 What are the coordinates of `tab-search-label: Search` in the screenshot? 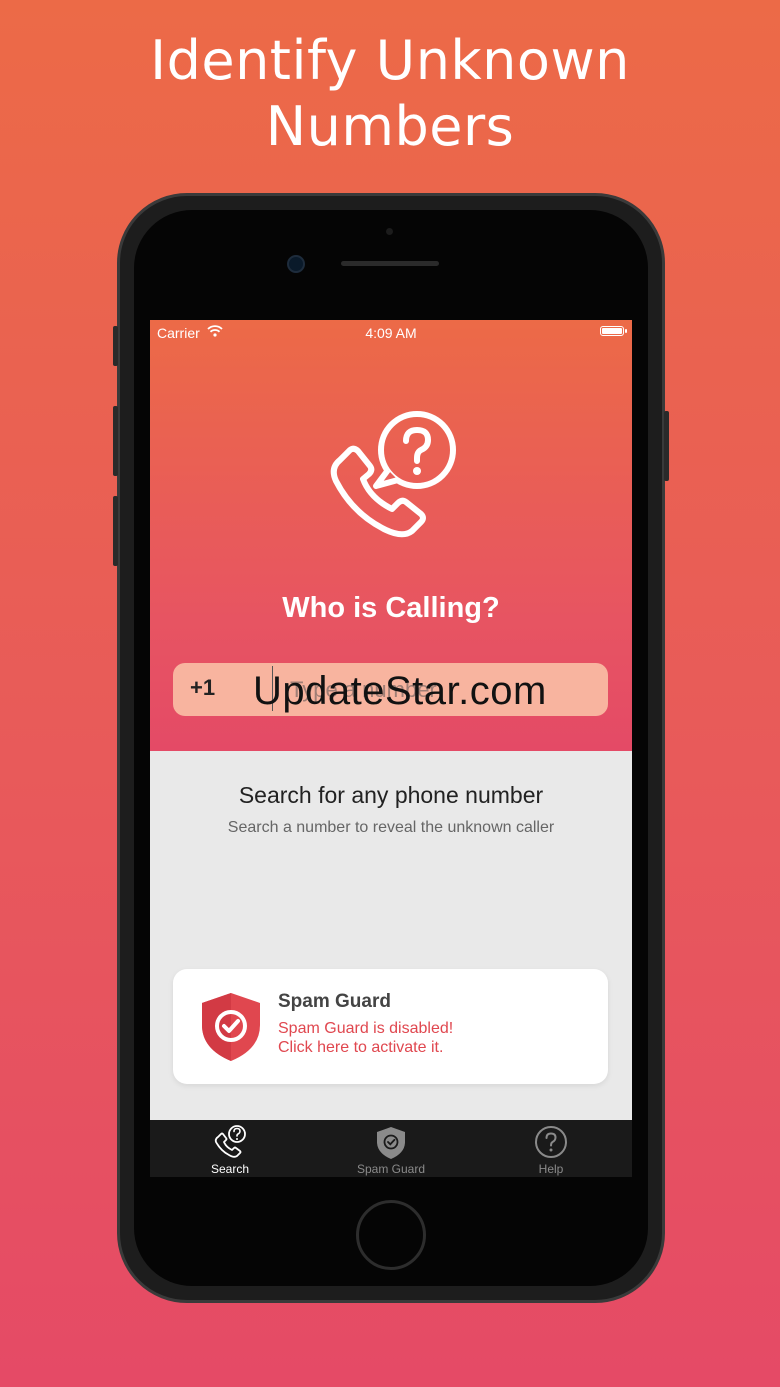 It's located at (230, 1169).